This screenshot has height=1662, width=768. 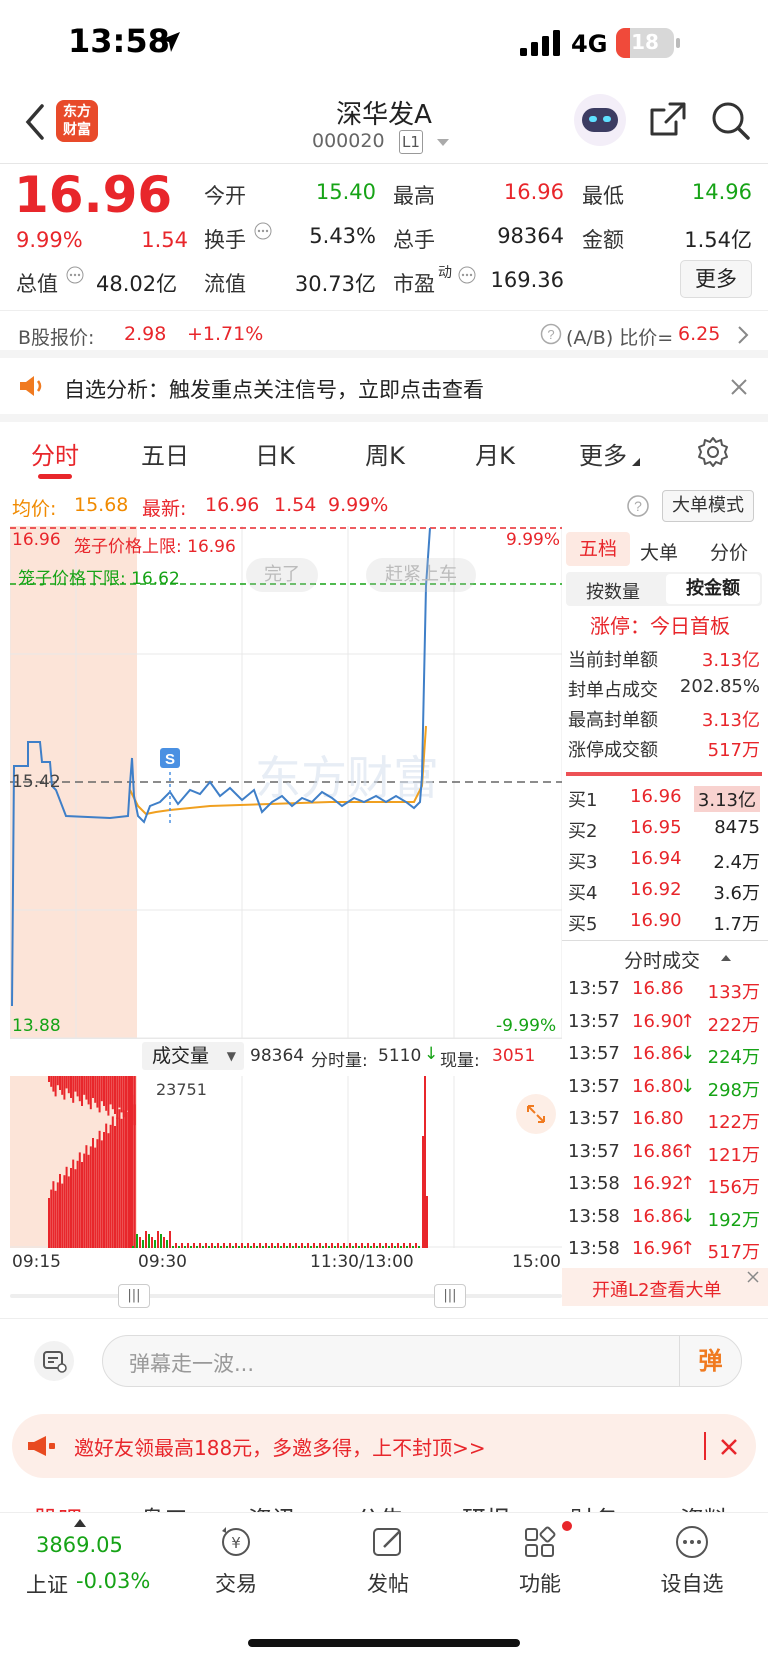 What do you see at coordinates (726, 958) in the screenshot?
I see `collapse-arrow-icon` at bounding box center [726, 958].